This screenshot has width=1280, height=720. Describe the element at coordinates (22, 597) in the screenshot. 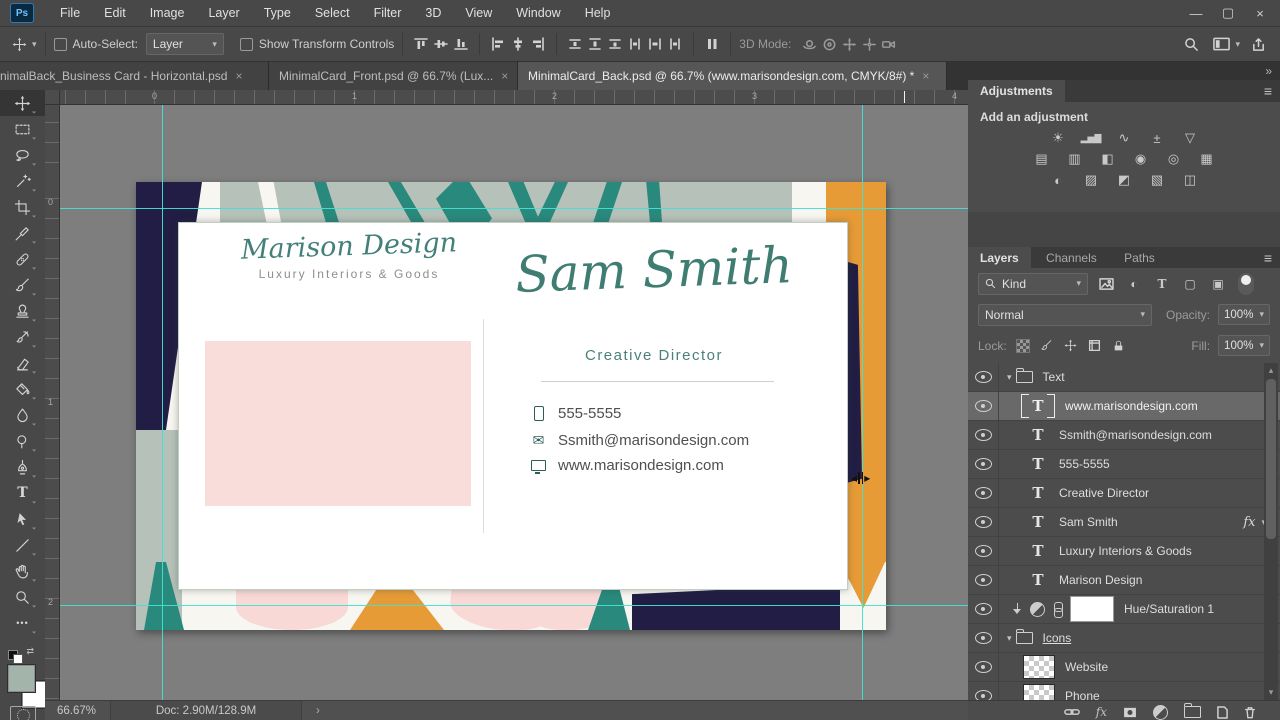

I see `tool-zoom` at that location.